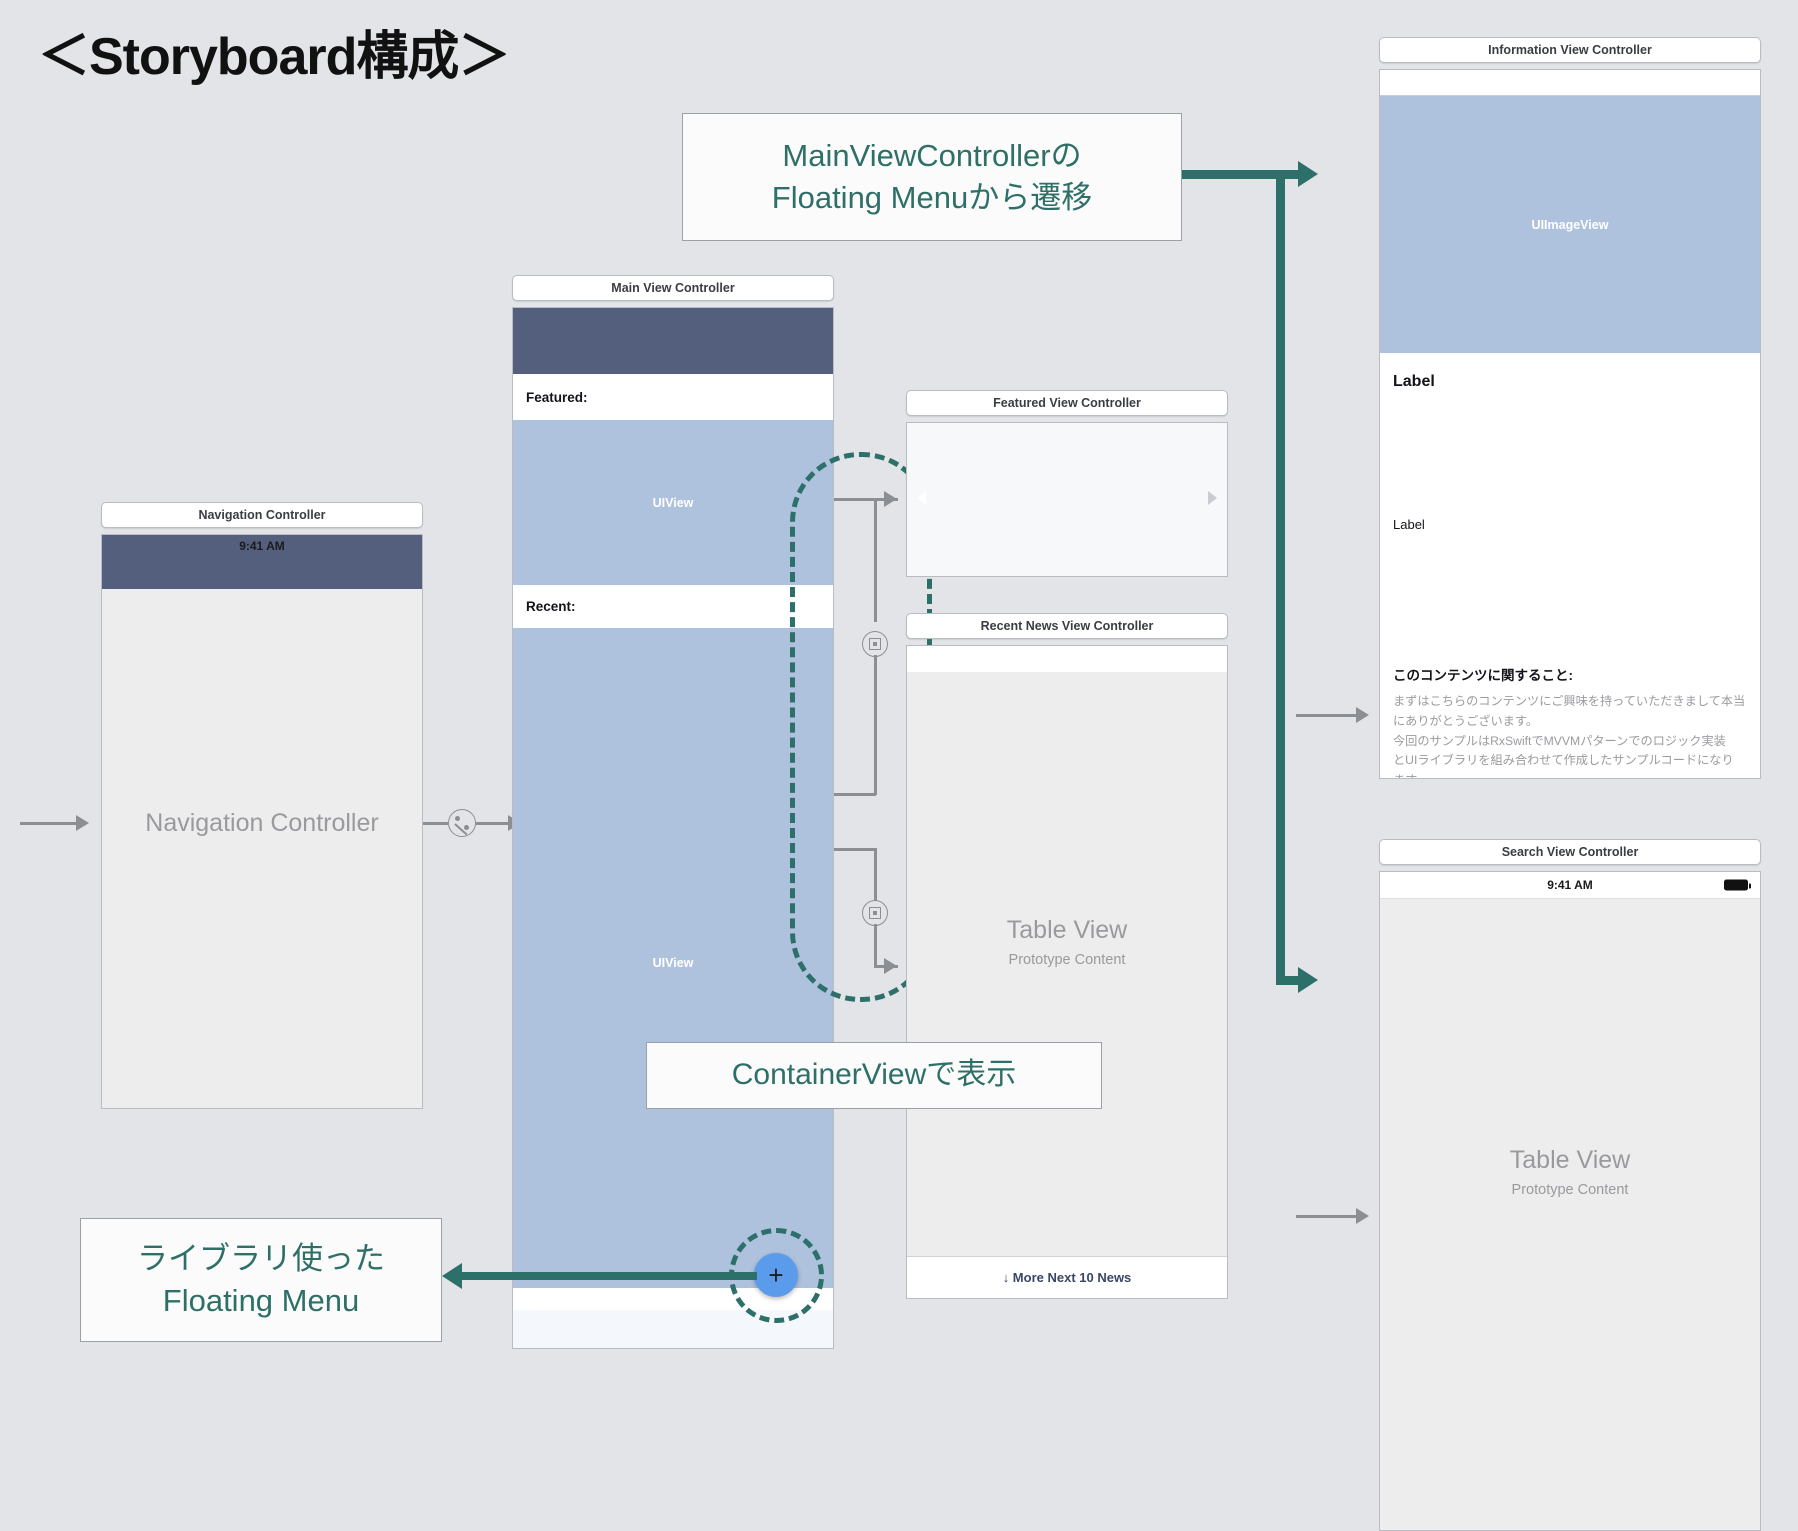 Image resolution: width=1798 pixels, height=1531 pixels. I want to click on recent-table-view-title: Table View, so click(1067, 930).